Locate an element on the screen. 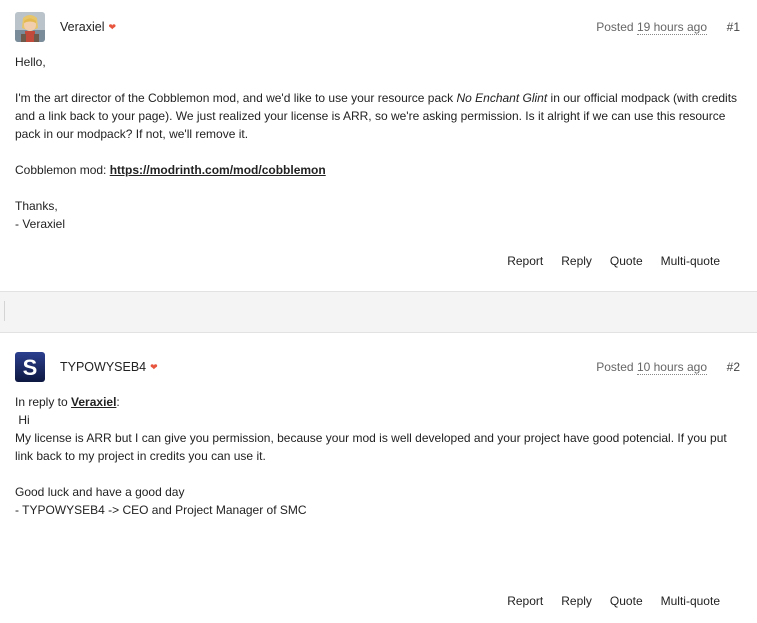 The width and height of the screenshot is (757, 623). post-timestamp: Posted 19 hours ago is located at coordinates (651, 27).